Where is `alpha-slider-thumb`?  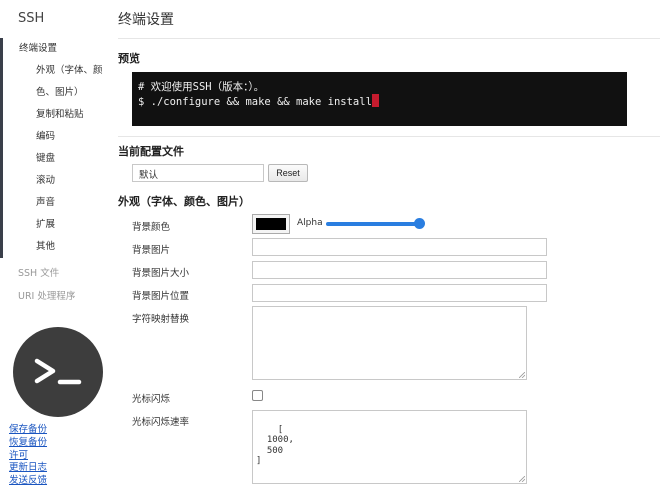
alpha-slider-thumb is located at coordinates (419, 223).